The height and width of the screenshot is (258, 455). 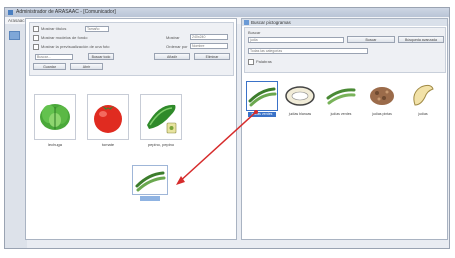 I want to click on save-button: Guardar, so click(x=49, y=66).